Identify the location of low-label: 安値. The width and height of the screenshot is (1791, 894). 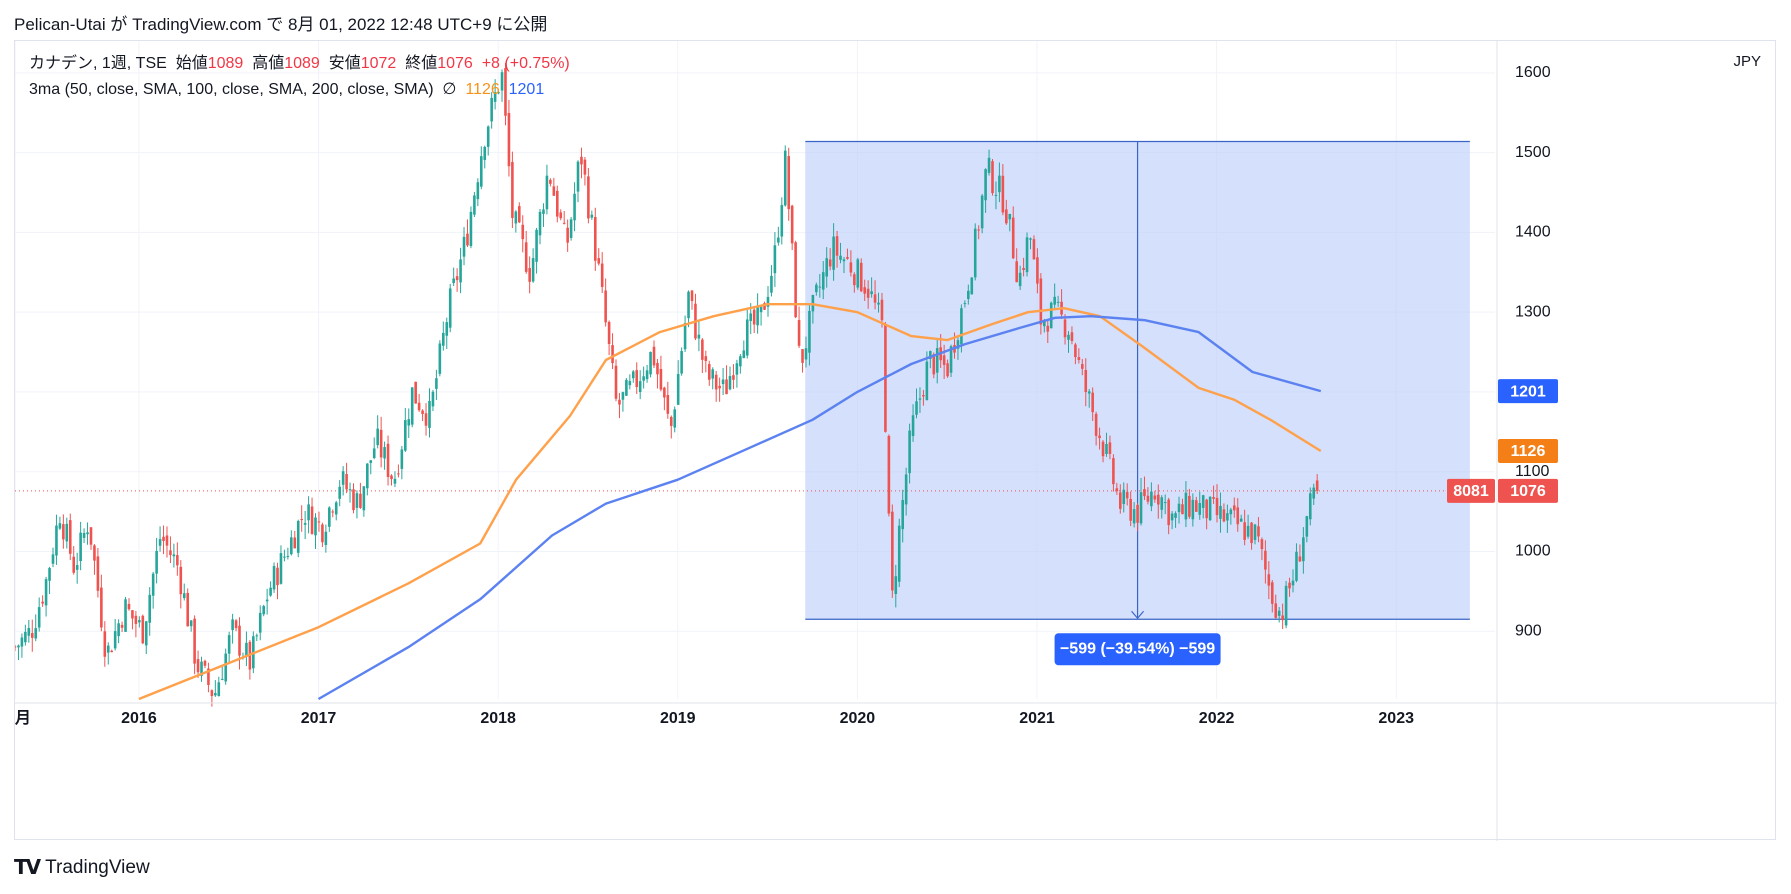
(344, 63).